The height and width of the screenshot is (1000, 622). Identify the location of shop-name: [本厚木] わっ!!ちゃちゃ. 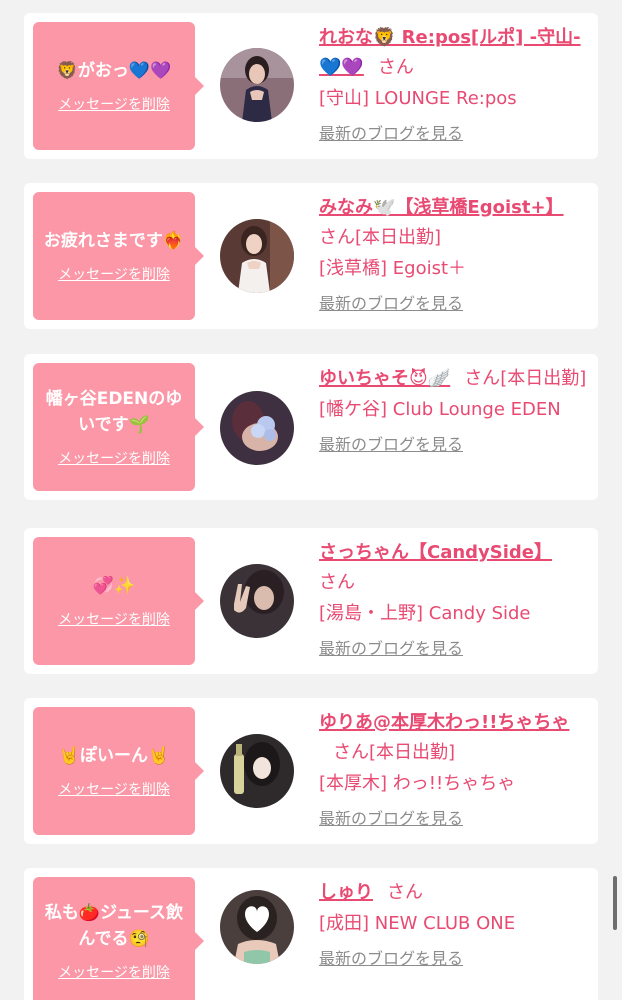
(417, 783).